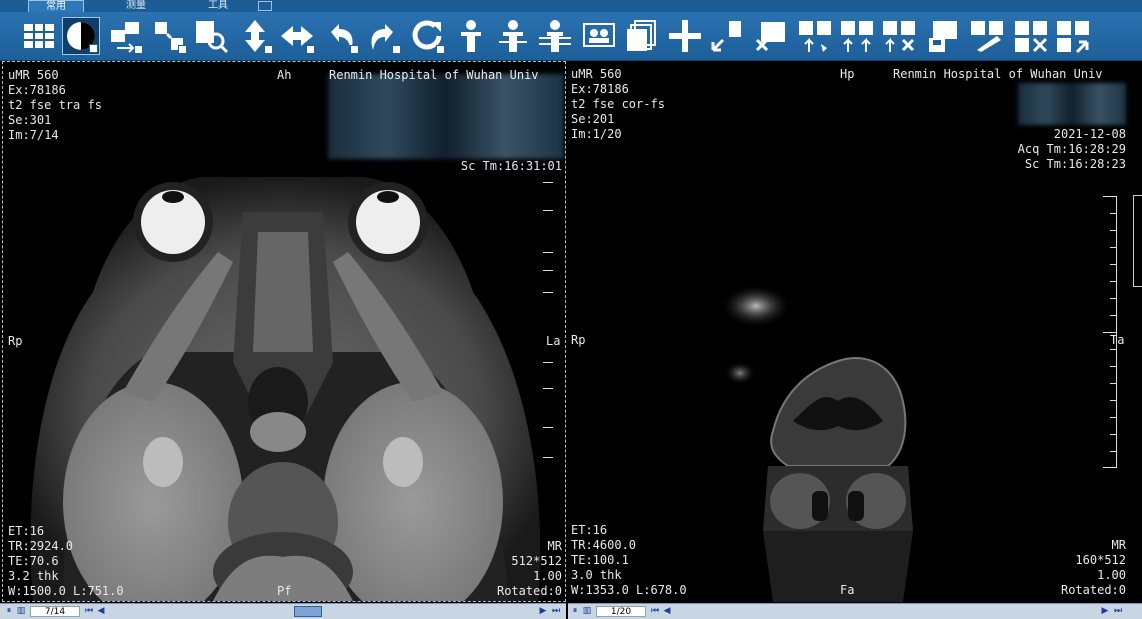 The height and width of the screenshot is (619, 1142). What do you see at coordinates (727, 36) in the screenshot?
I see `pointer-icon` at bounding box center [727, 36].